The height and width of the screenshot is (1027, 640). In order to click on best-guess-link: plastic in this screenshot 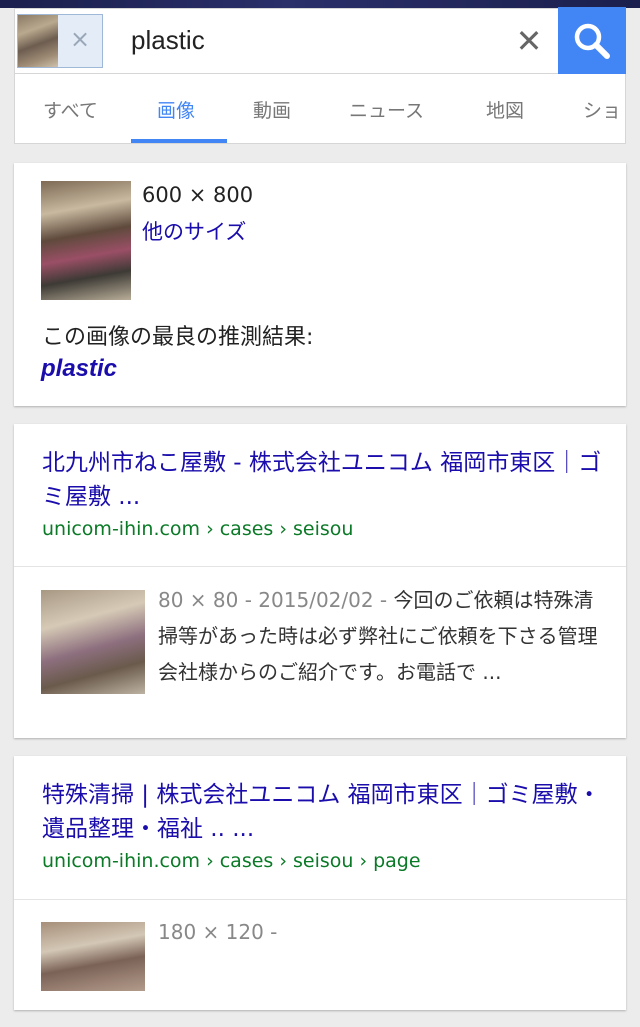, I will do `click(79, 369)`.